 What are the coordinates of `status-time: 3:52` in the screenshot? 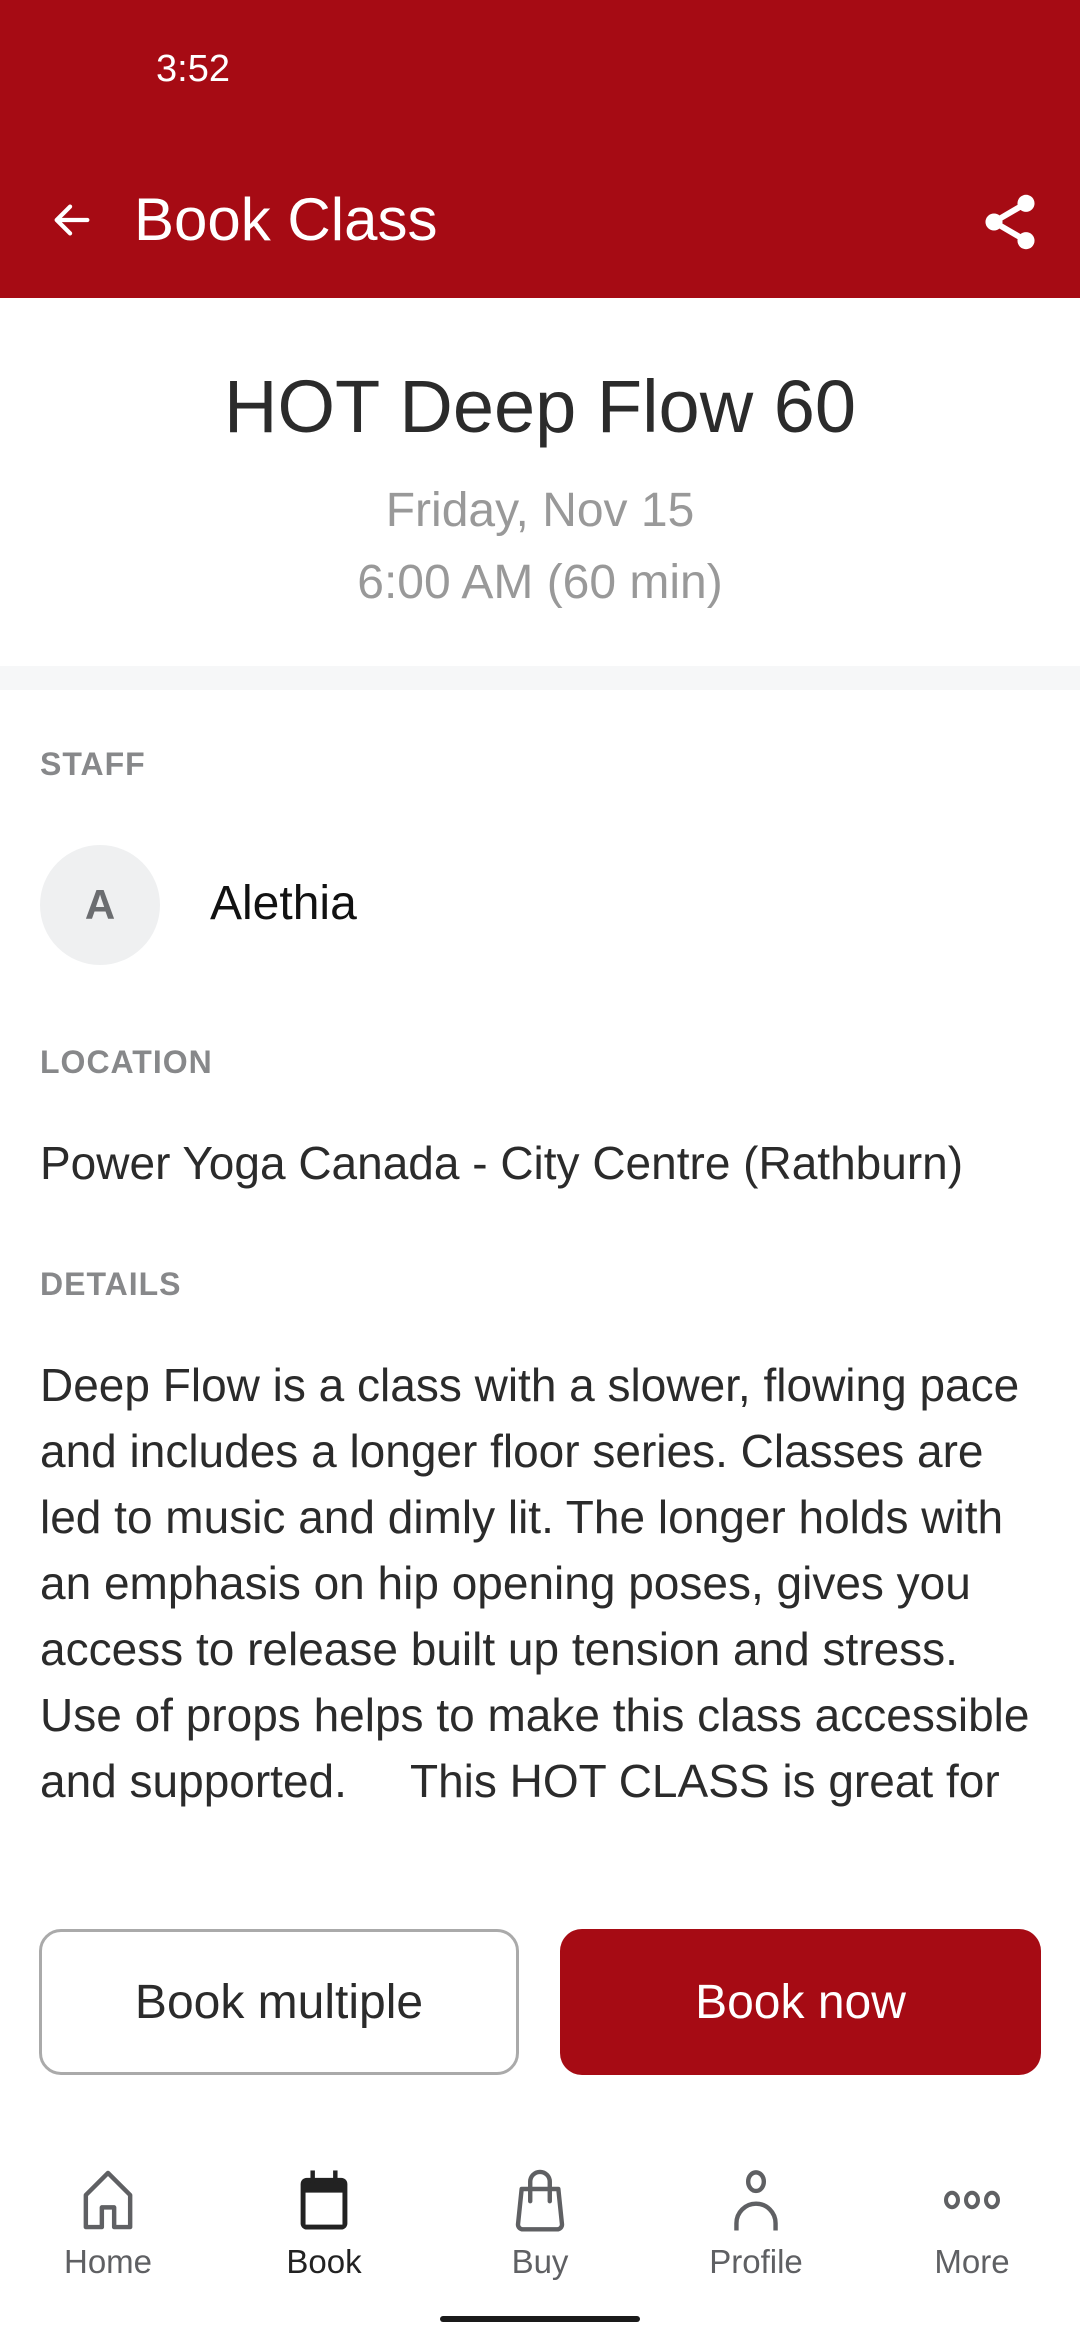 It's located at (193, 69).